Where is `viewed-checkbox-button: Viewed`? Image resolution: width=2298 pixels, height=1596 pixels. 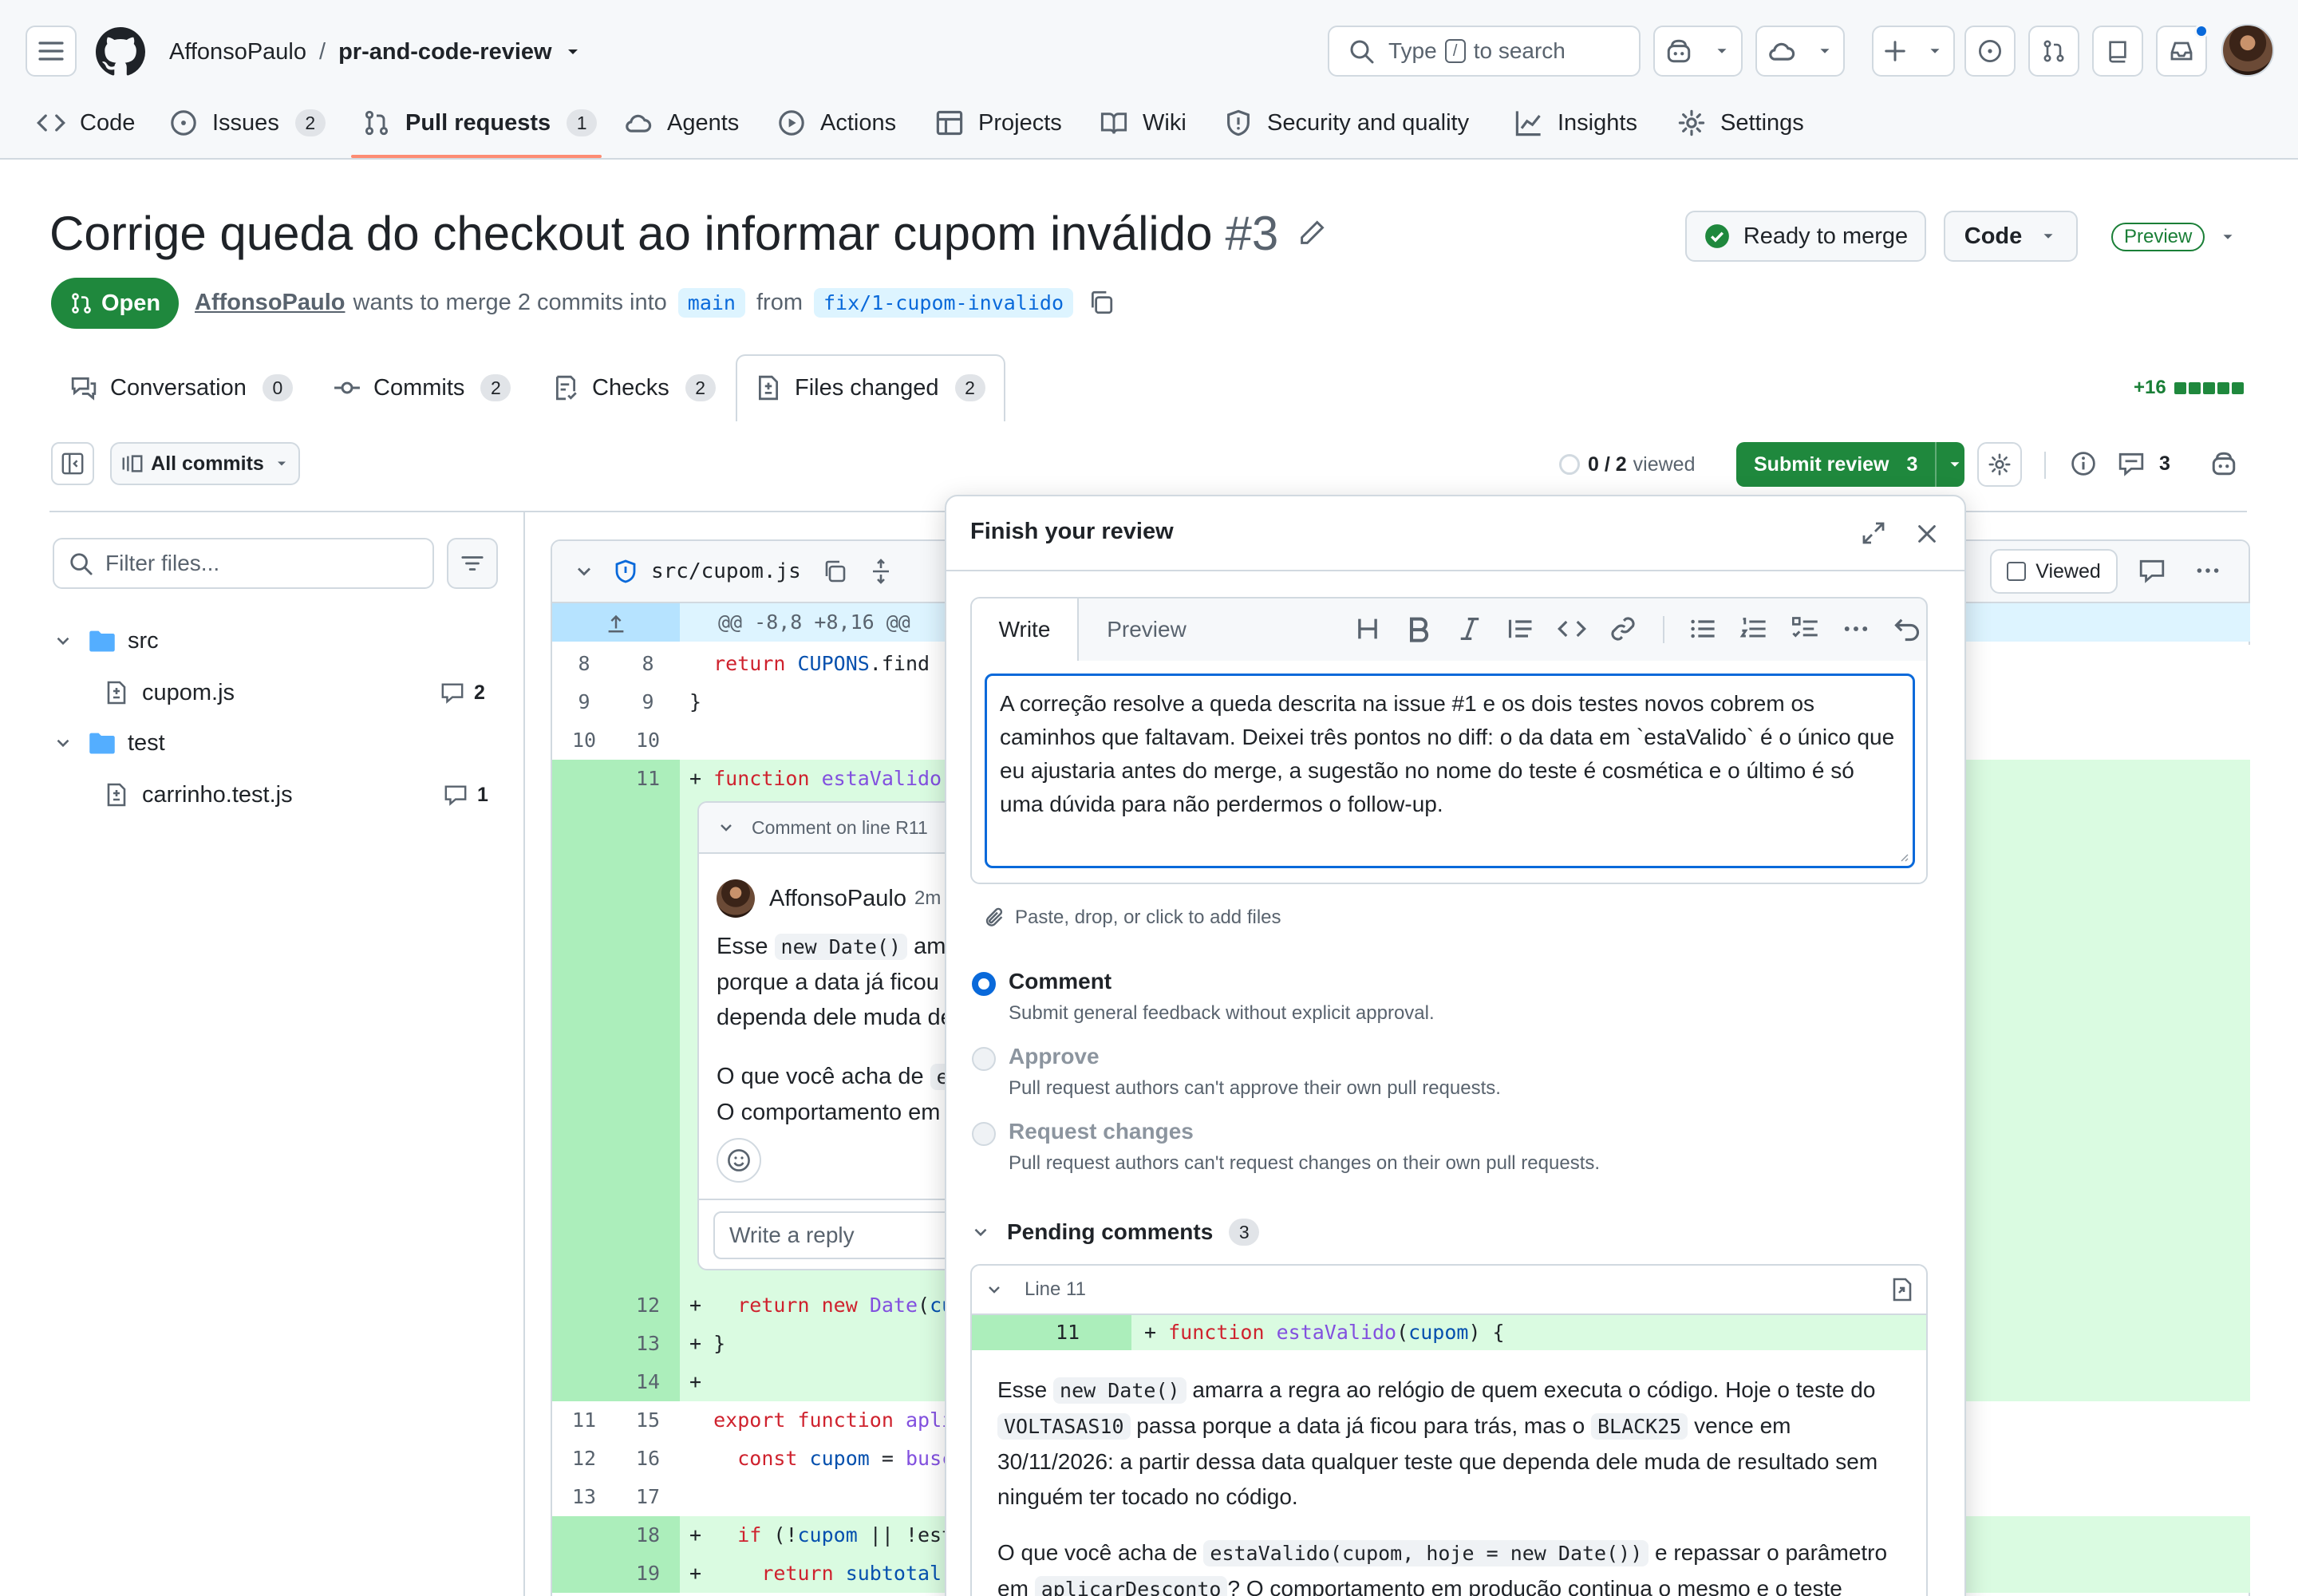
viewed-checkbox-button: Viewed is located at coordinates (2054, 571).